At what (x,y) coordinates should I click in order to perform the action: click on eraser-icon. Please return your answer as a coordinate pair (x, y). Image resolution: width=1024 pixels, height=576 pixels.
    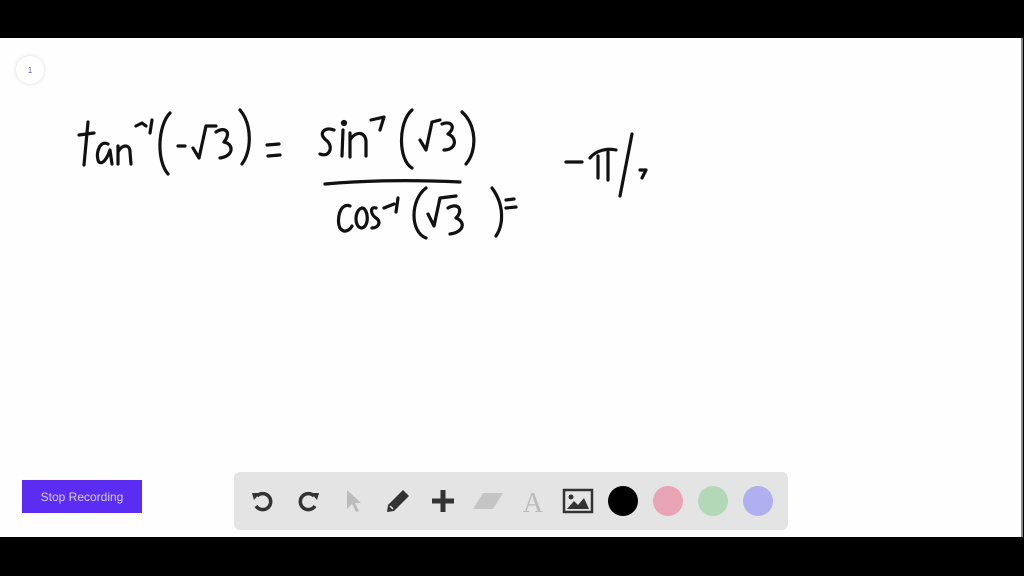
    Looking at the image, I should click on (488, 501).